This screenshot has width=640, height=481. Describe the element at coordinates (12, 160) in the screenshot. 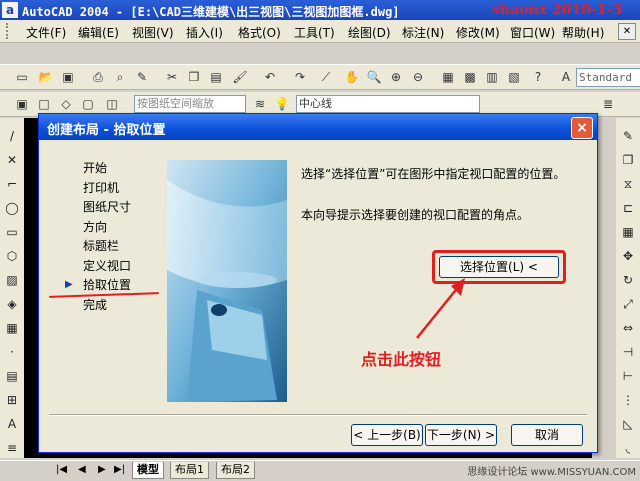

I see `construction-line-icon: ✕` at that location.